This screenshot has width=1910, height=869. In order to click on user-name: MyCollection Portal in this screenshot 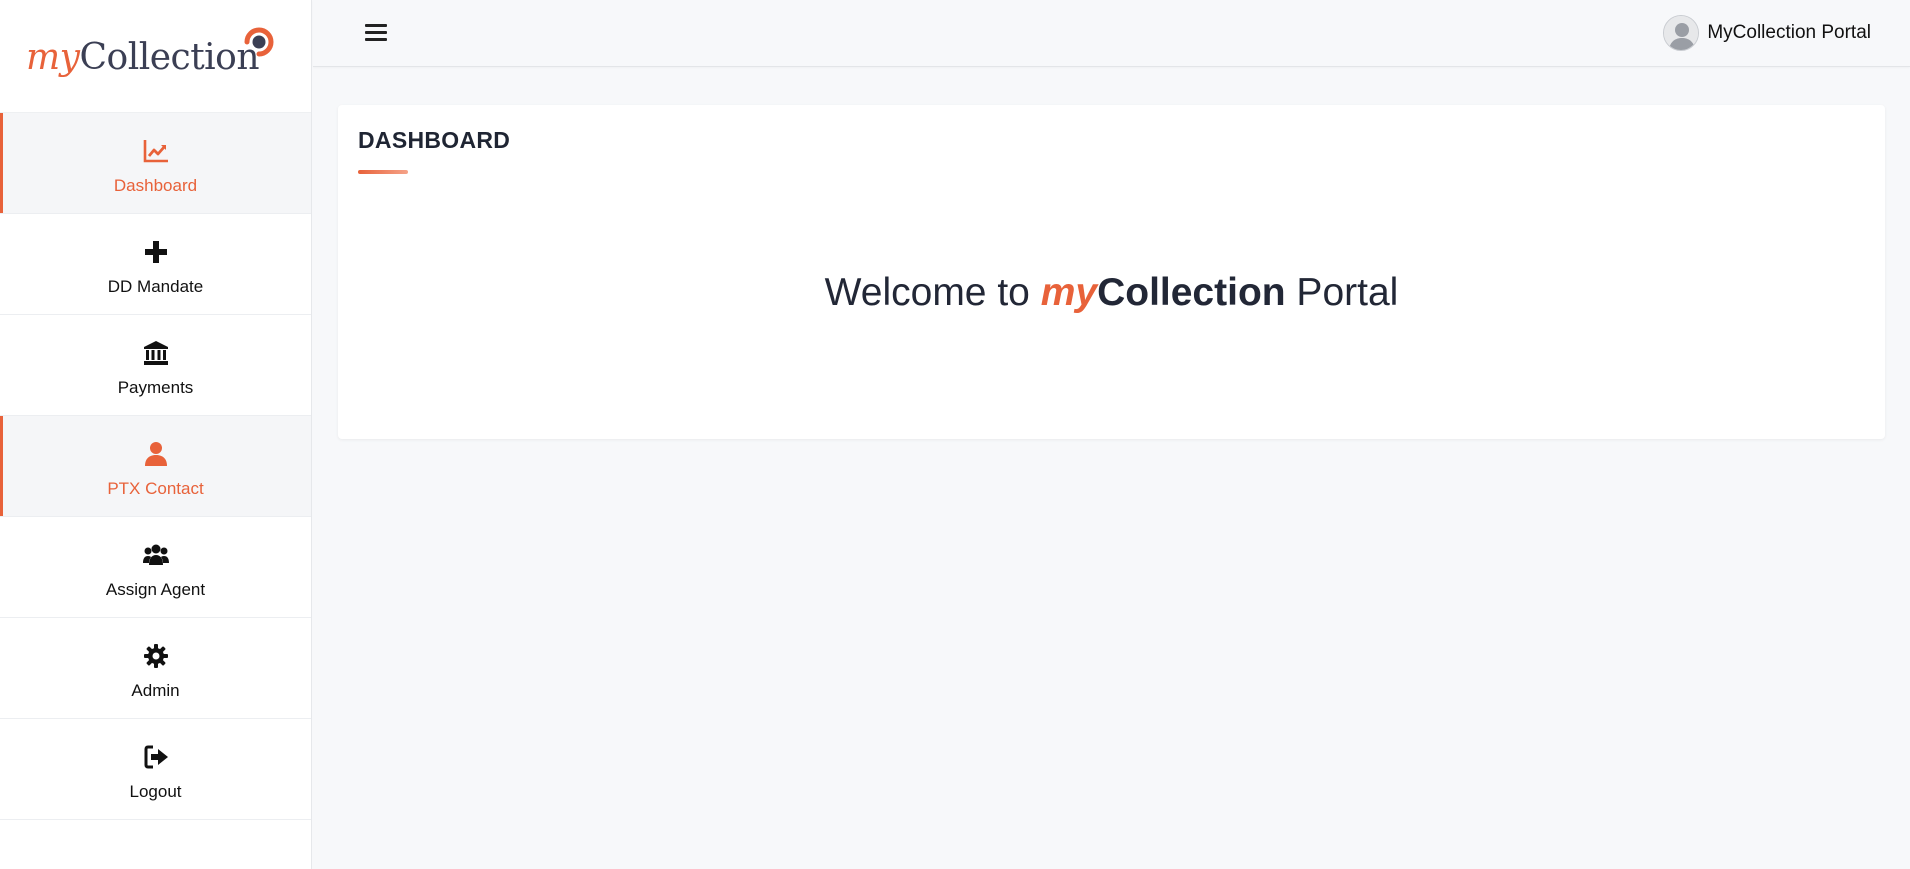, I will do `click(1789, 32)`.